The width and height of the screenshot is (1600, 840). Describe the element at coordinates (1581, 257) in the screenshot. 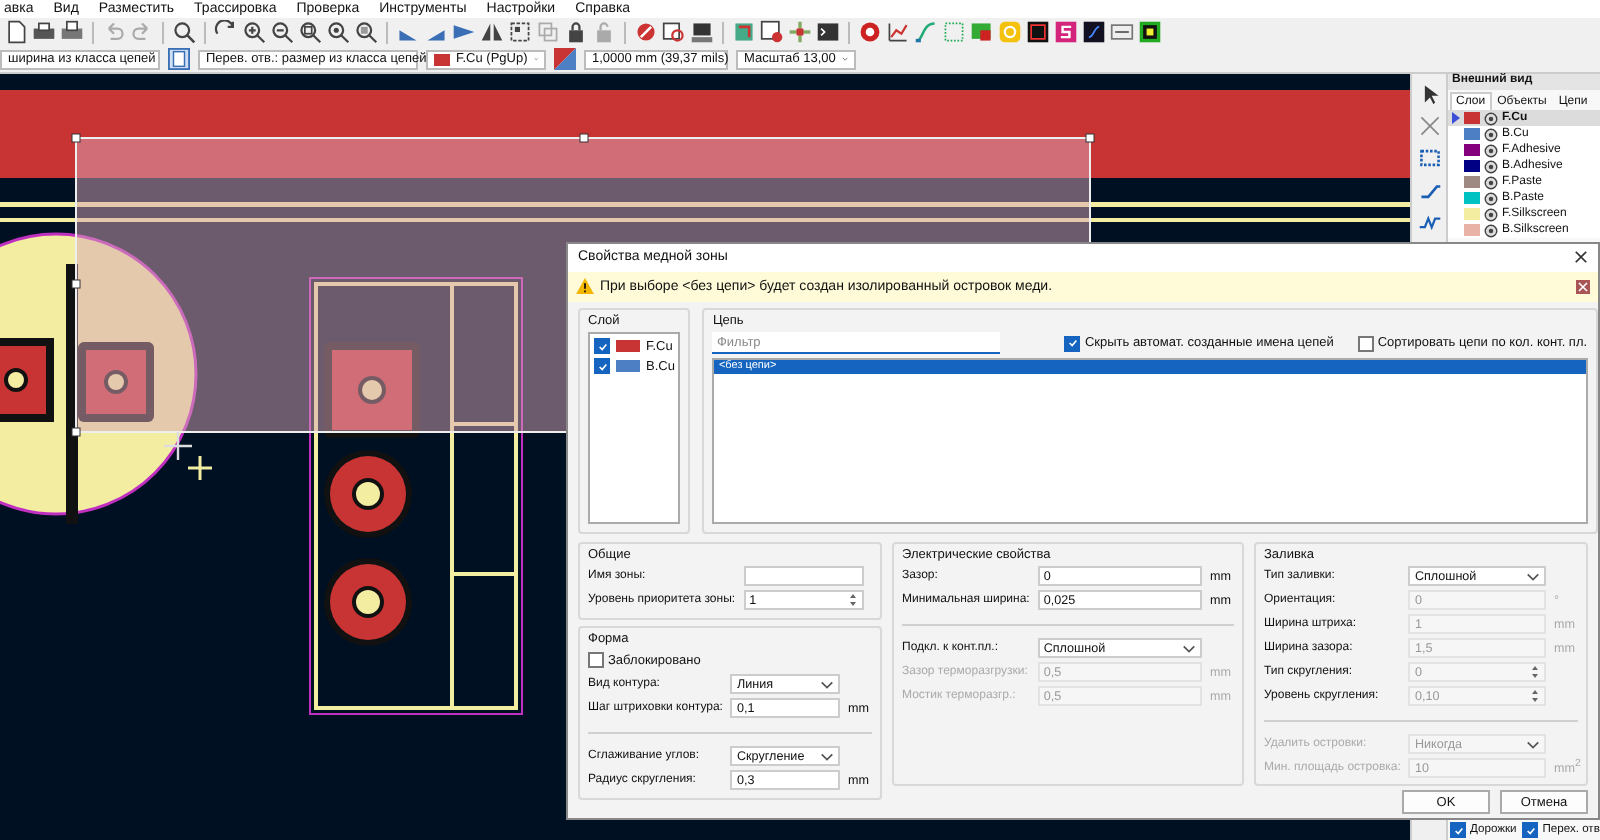

I see `close-icon` at that location.